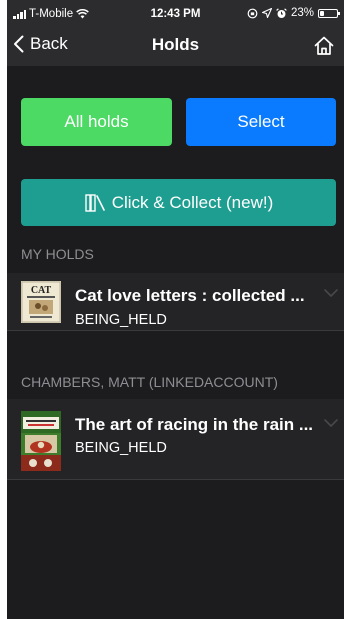 This screenshot has height=619, width=344. Describe the element at coordinates (322, 13) in the screenshot. I see `battery-level` at that location.